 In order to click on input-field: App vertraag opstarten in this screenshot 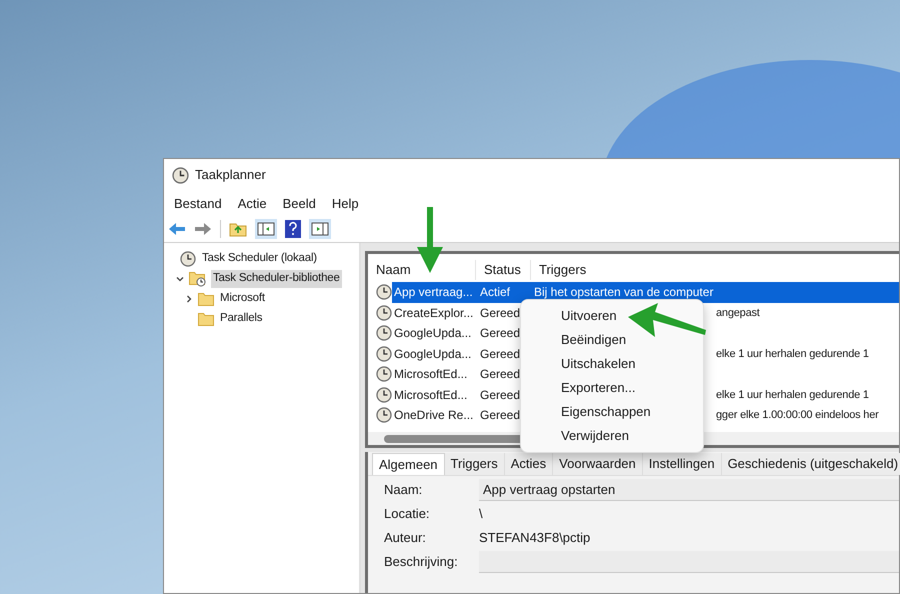, I will do `click(689, 490)`.